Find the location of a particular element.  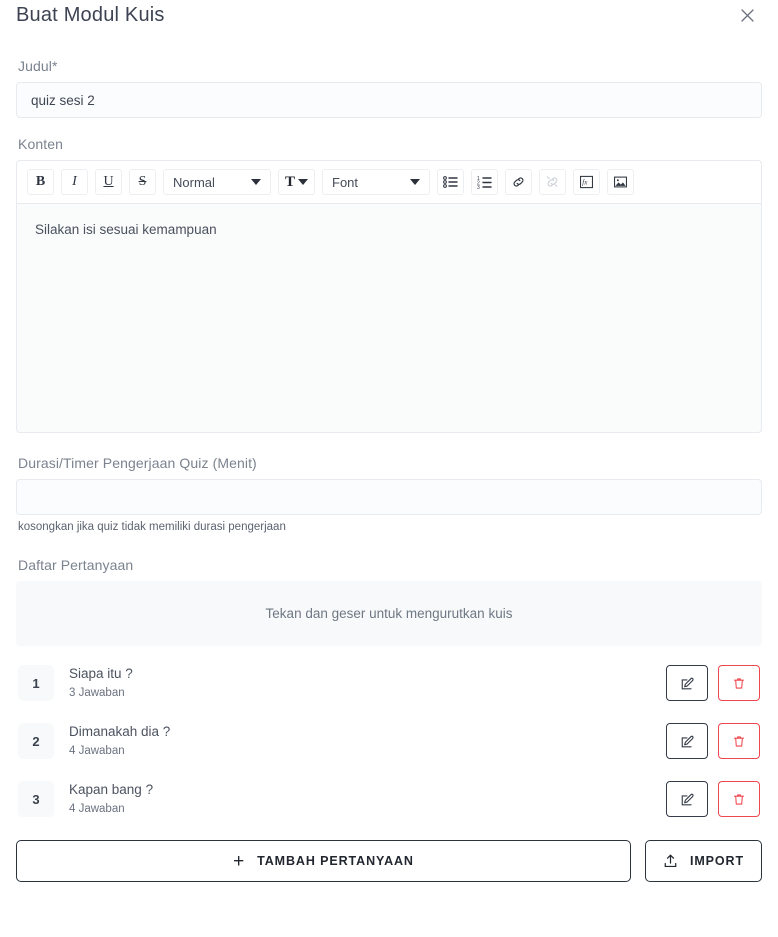

ordered-list-icon: 1 2 3 is located at coordinates (485, 182).